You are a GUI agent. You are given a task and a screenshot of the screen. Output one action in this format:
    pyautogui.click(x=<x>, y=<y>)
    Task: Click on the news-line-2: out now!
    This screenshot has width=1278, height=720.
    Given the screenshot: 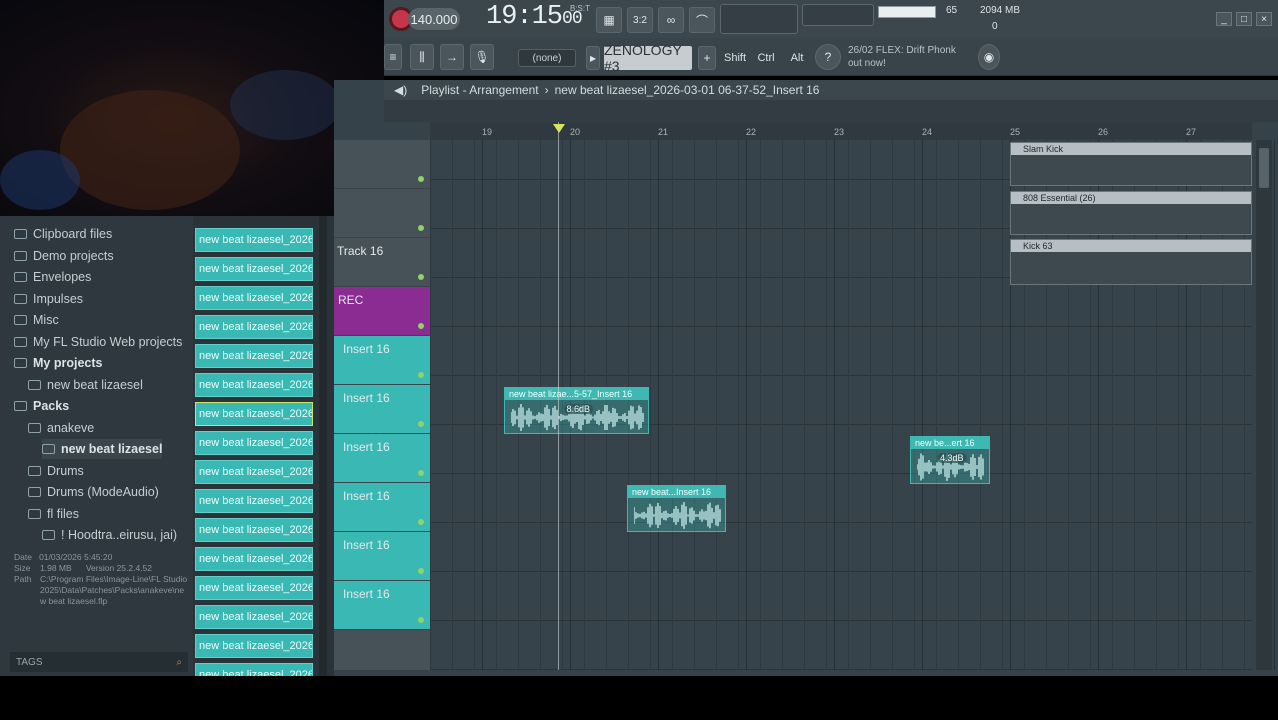 What is the action you would take?
    pyautogui.click(x=867, y=63)
    